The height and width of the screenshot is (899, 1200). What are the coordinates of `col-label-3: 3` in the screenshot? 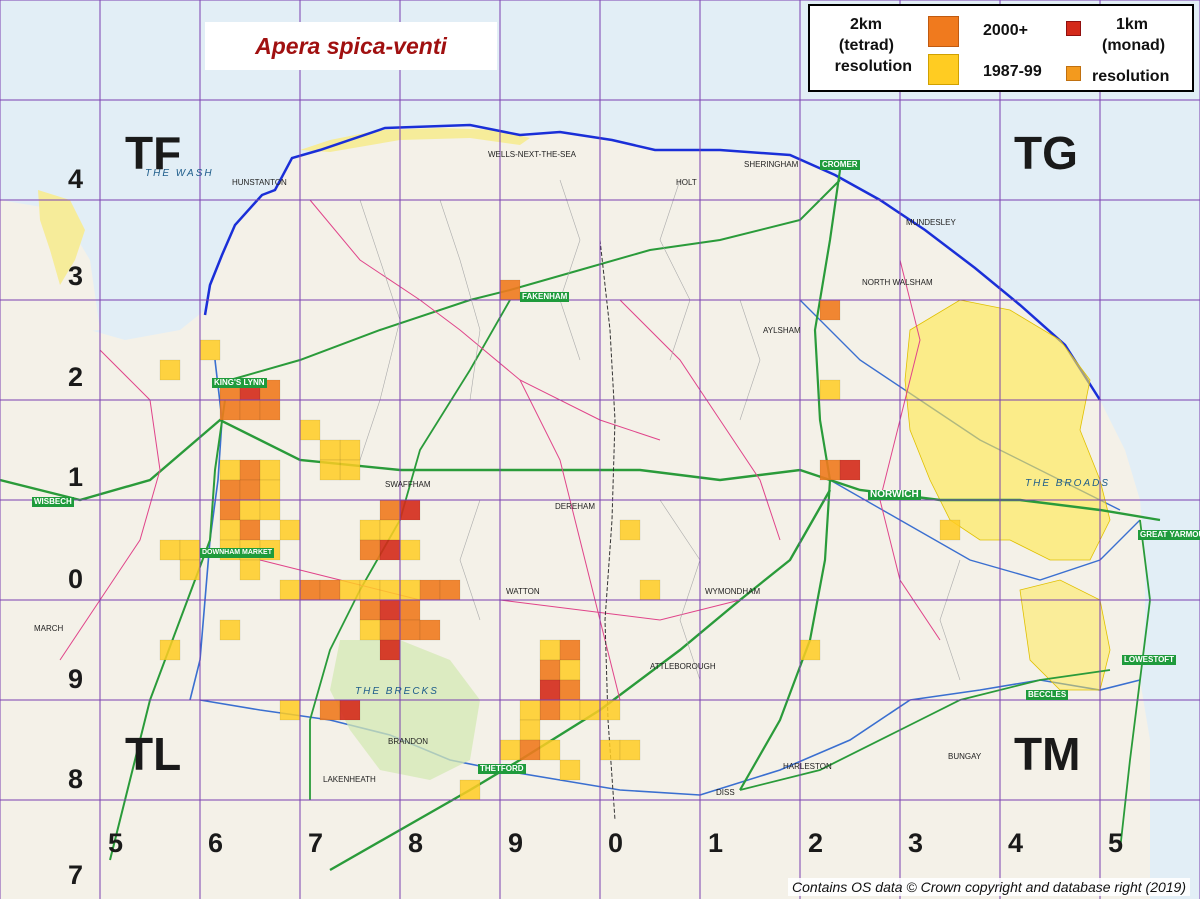 It's located at (916, 843).